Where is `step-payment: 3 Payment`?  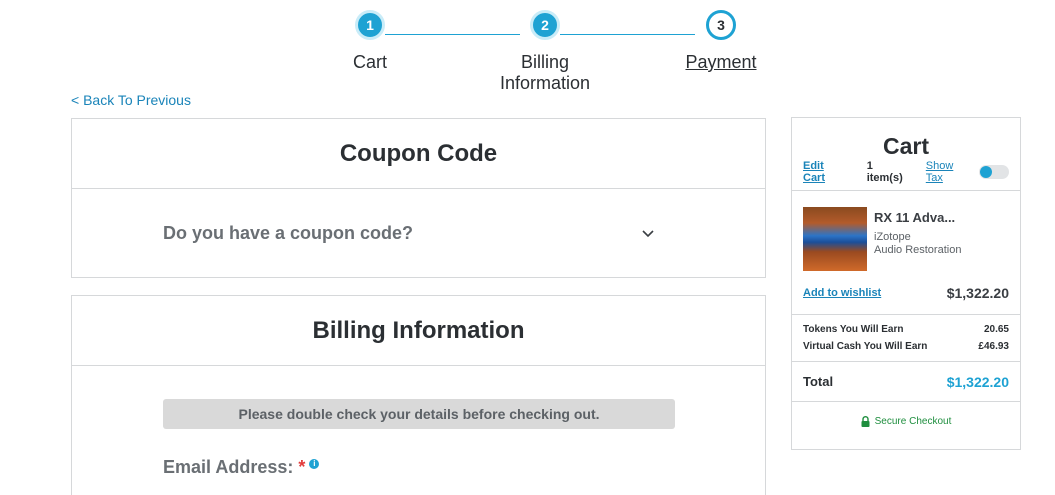
step-payment: 3 Payment is located at coordinates (721, 41).